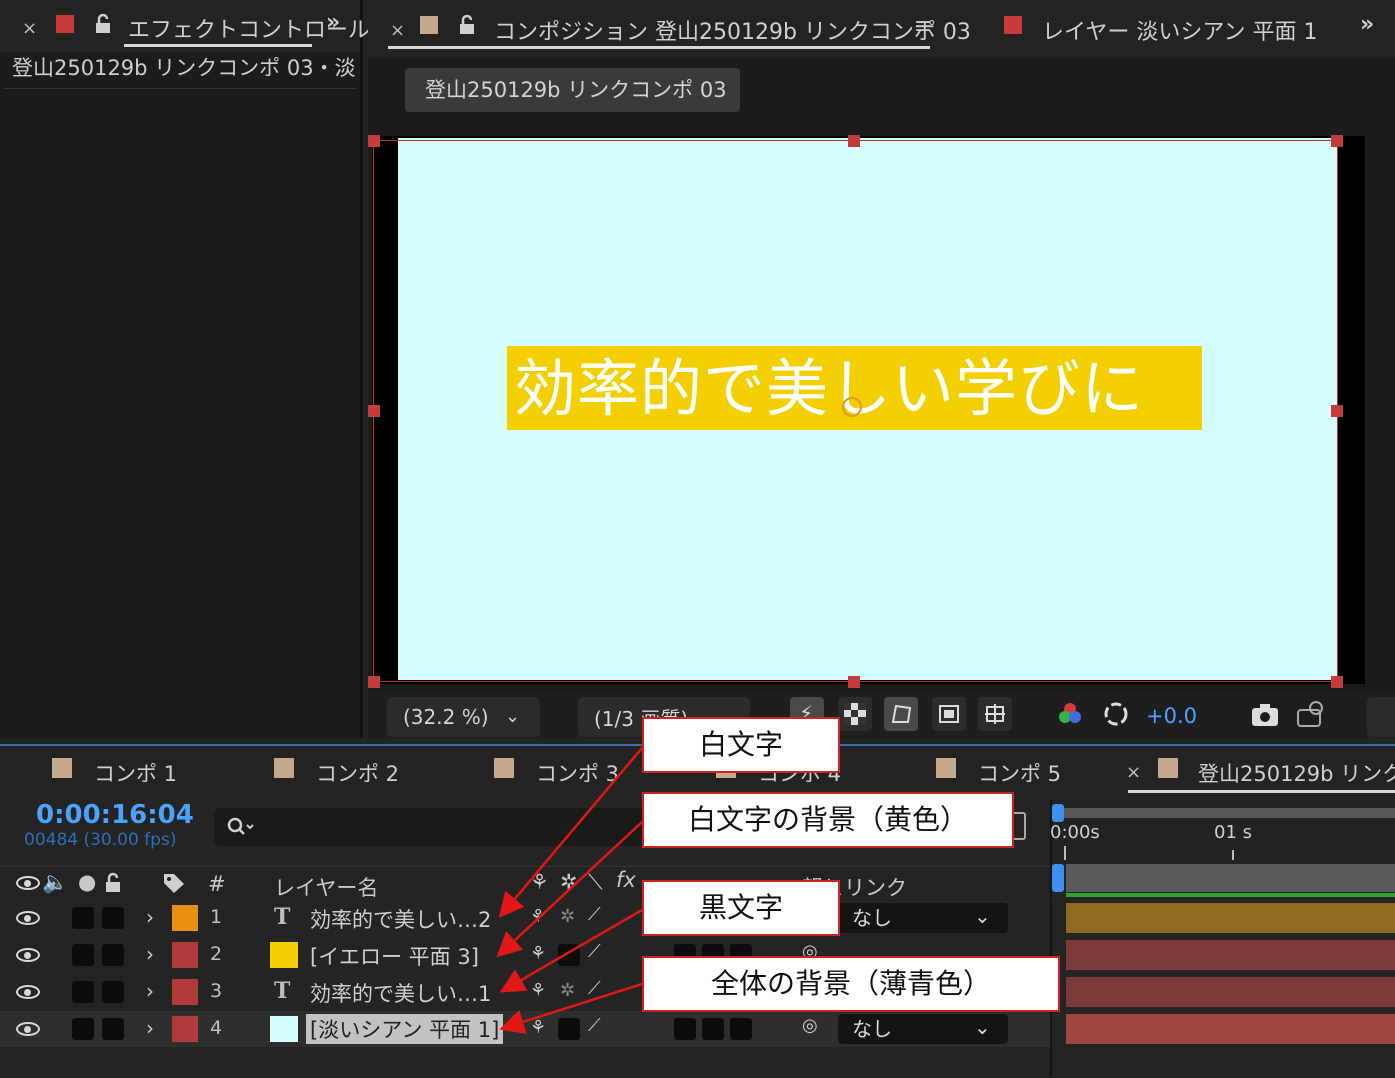 The width and height of the screenshot is (1395, 1078). What do you see at coordinates (463, 717) in the screenshot?
I see `zoom-dropdown: (32.2 %) ⌄` at bounding box center [463, 717].